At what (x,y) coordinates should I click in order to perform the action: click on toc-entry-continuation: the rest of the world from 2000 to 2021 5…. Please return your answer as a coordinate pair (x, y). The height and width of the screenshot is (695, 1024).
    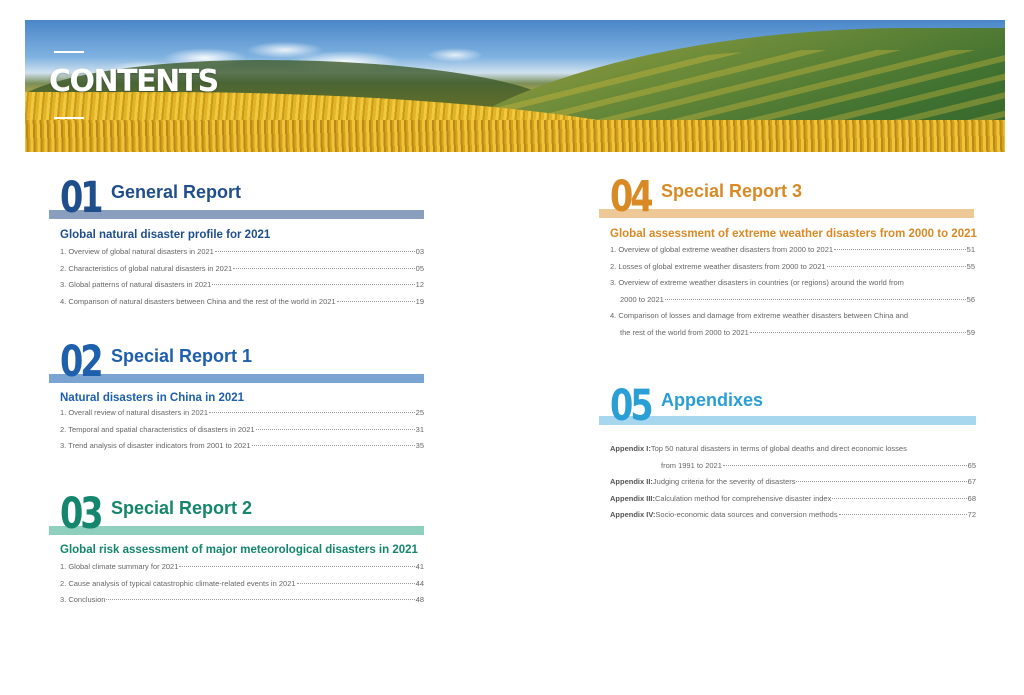
    Looking at the image, I should click on (792, 336).